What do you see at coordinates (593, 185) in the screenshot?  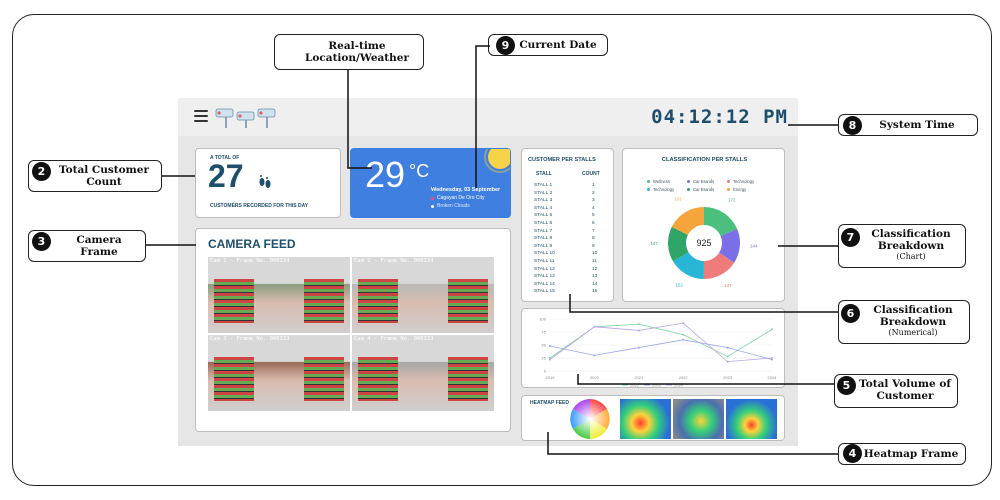 I see `stall-count: 1` at bounding box center [593, 185].